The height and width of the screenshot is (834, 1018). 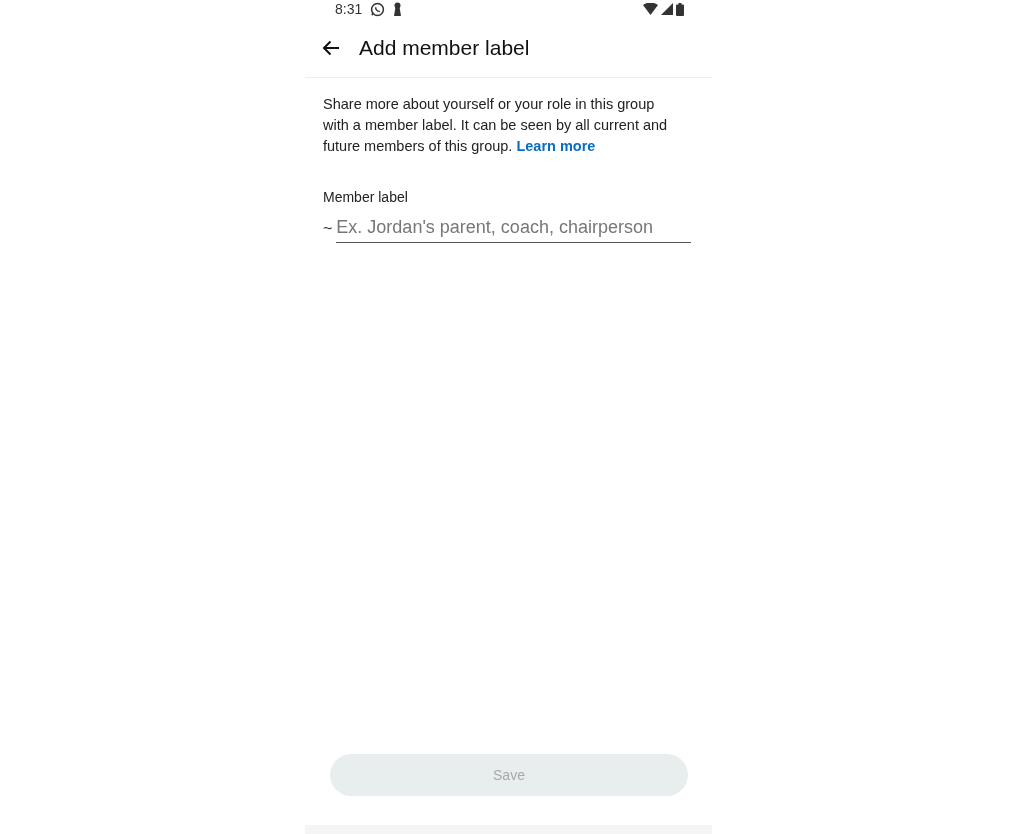 I want to click on wifi-icon, so click(x=650, y=9).